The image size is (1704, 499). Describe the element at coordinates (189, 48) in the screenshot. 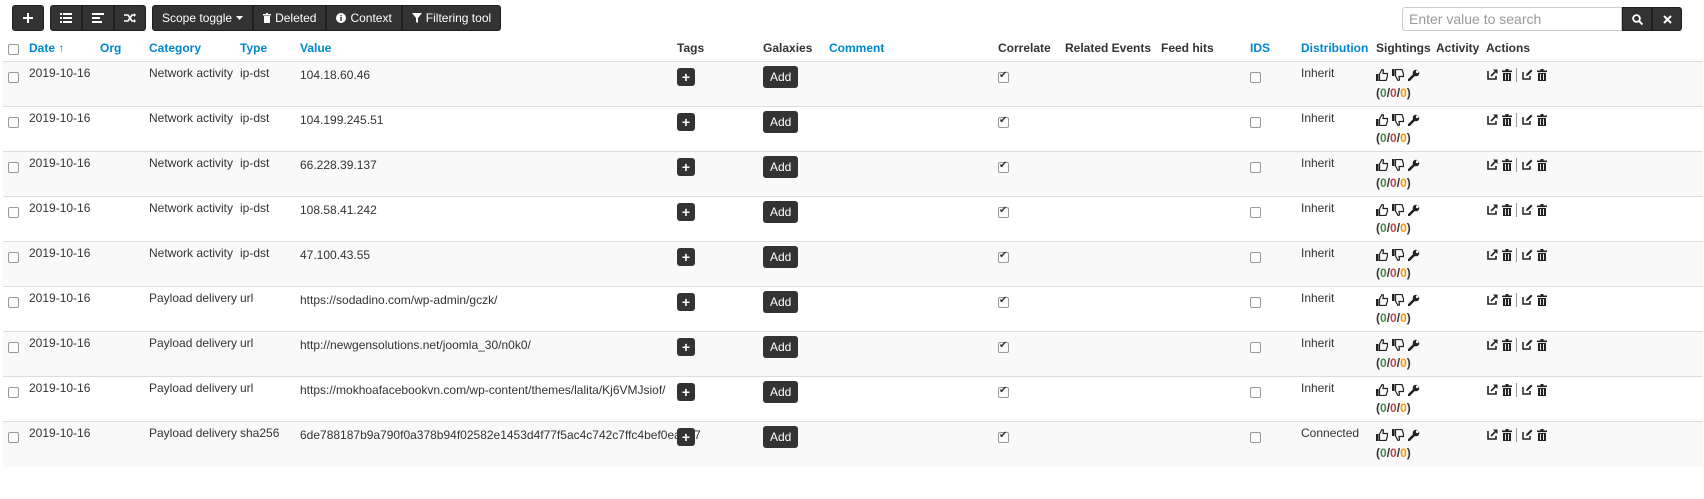

I see `header-category: Category` at that location.